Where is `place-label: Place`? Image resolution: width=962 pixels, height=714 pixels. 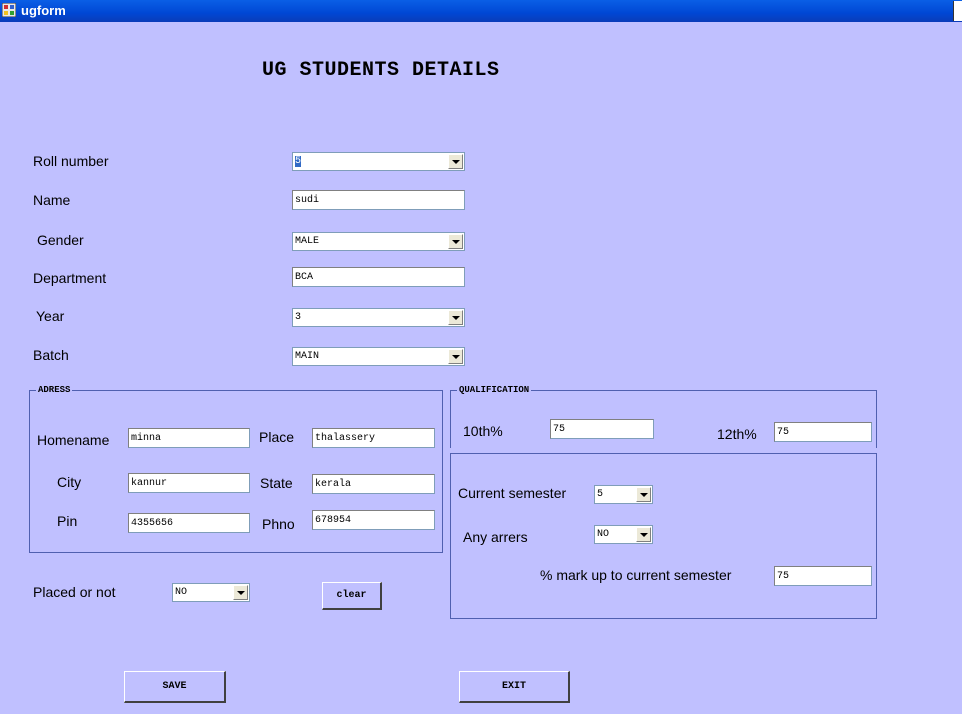 place-label: Place is located at coordinates (277, 437).